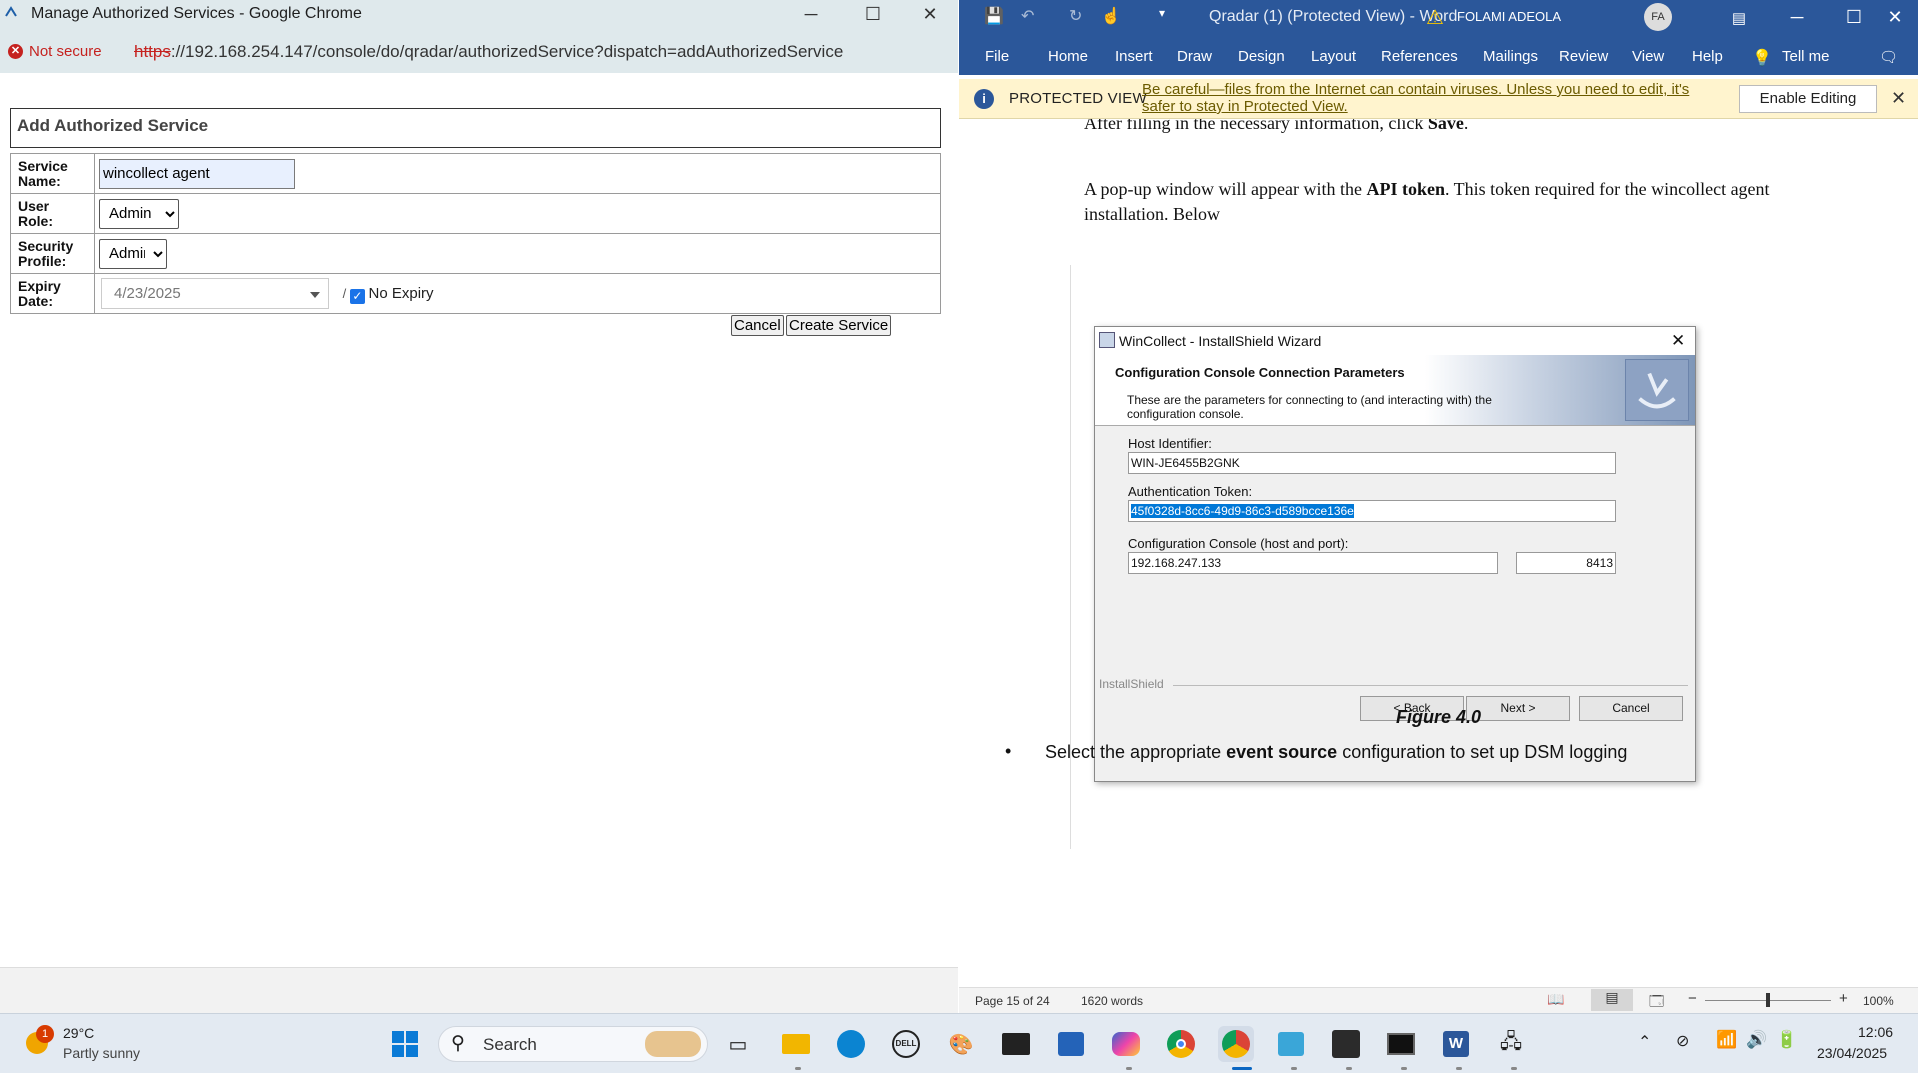 This screenshot has width=1918, height=1073. I want to click on clock-time: 12:06, so click(1875, 1032).